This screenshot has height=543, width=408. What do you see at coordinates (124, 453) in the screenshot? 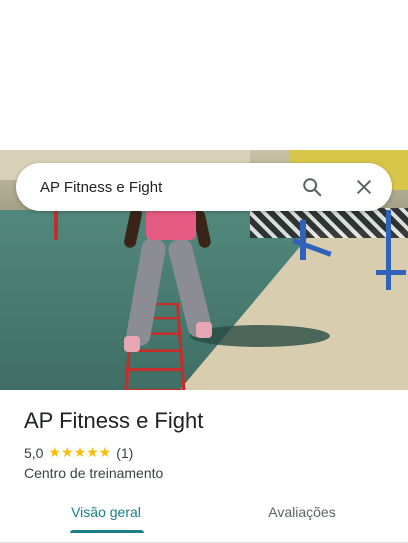
I see `review-count: (1)` at bounding box center [124, 453].